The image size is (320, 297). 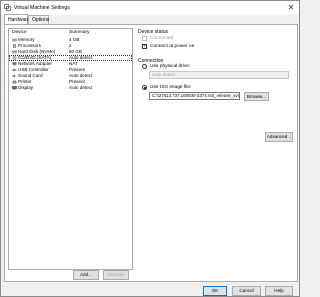 I want to click on display-icon, so click(x=14, y=88).